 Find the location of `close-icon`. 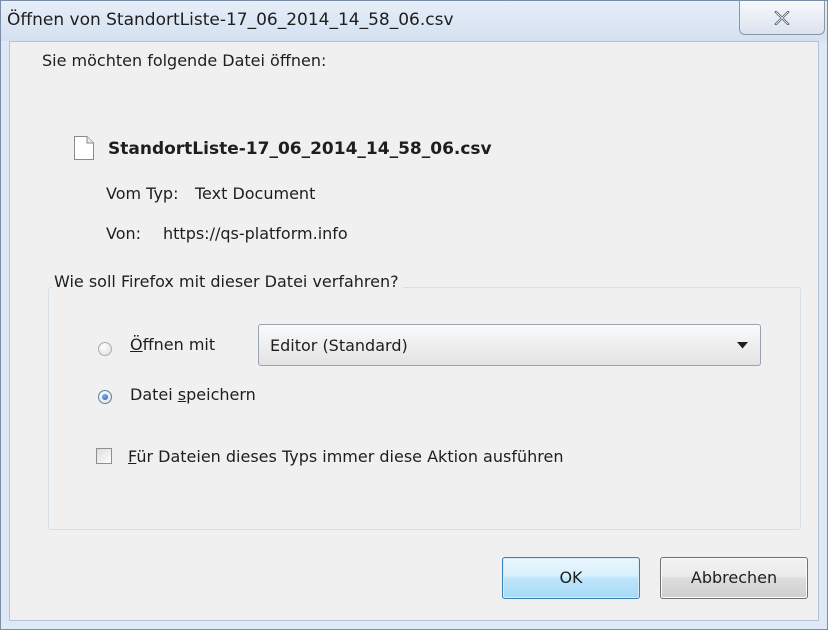

close-icon is located at coordinates (782, 18).